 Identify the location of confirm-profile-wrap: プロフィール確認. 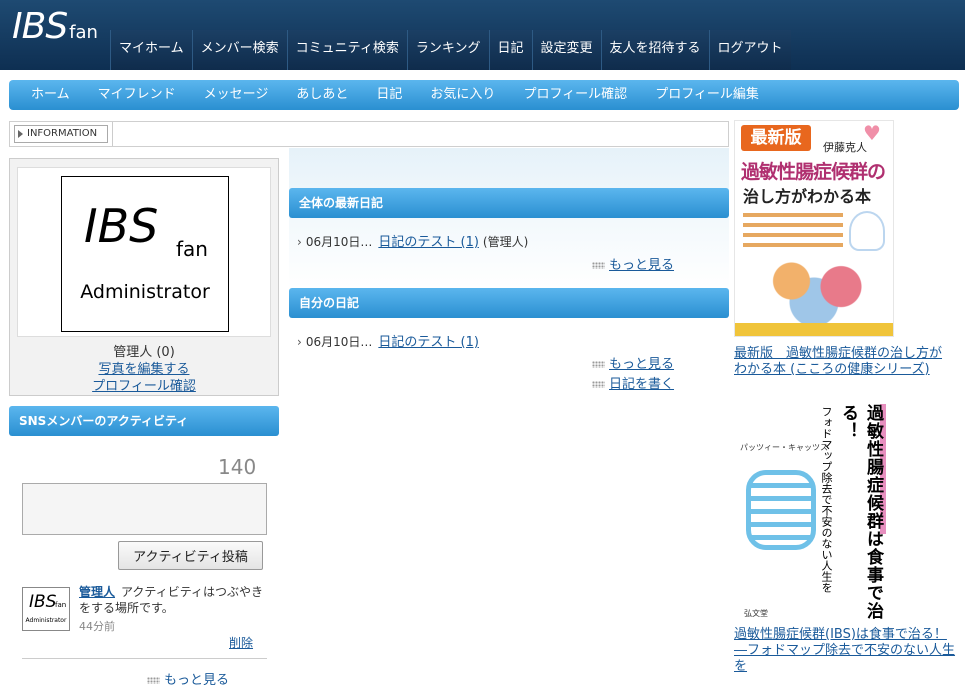
(144, 384).